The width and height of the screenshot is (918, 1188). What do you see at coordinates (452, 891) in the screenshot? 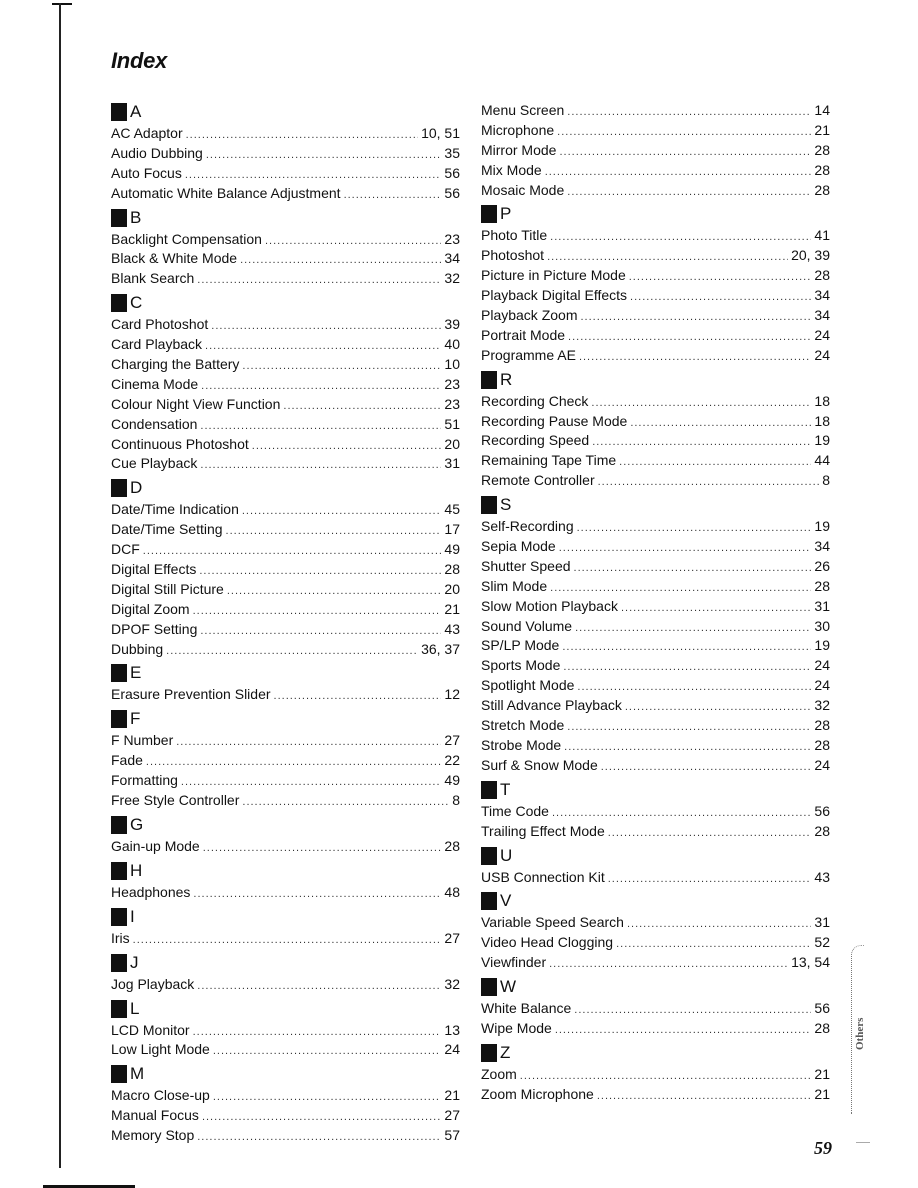
I see `page-reference: 48` at bounding box center [452, 891].